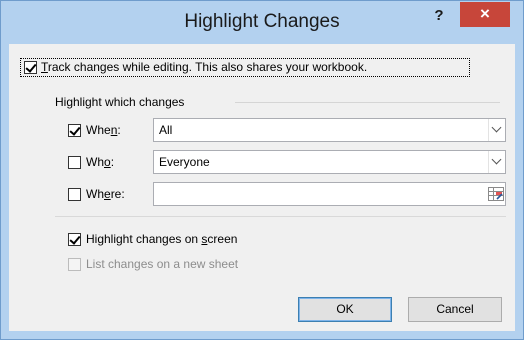 This screenshot has width=524, height=340. Describe the element at coordinates (496, 194) in the screenshot. I see `collapse-dialog-icon` at that location.